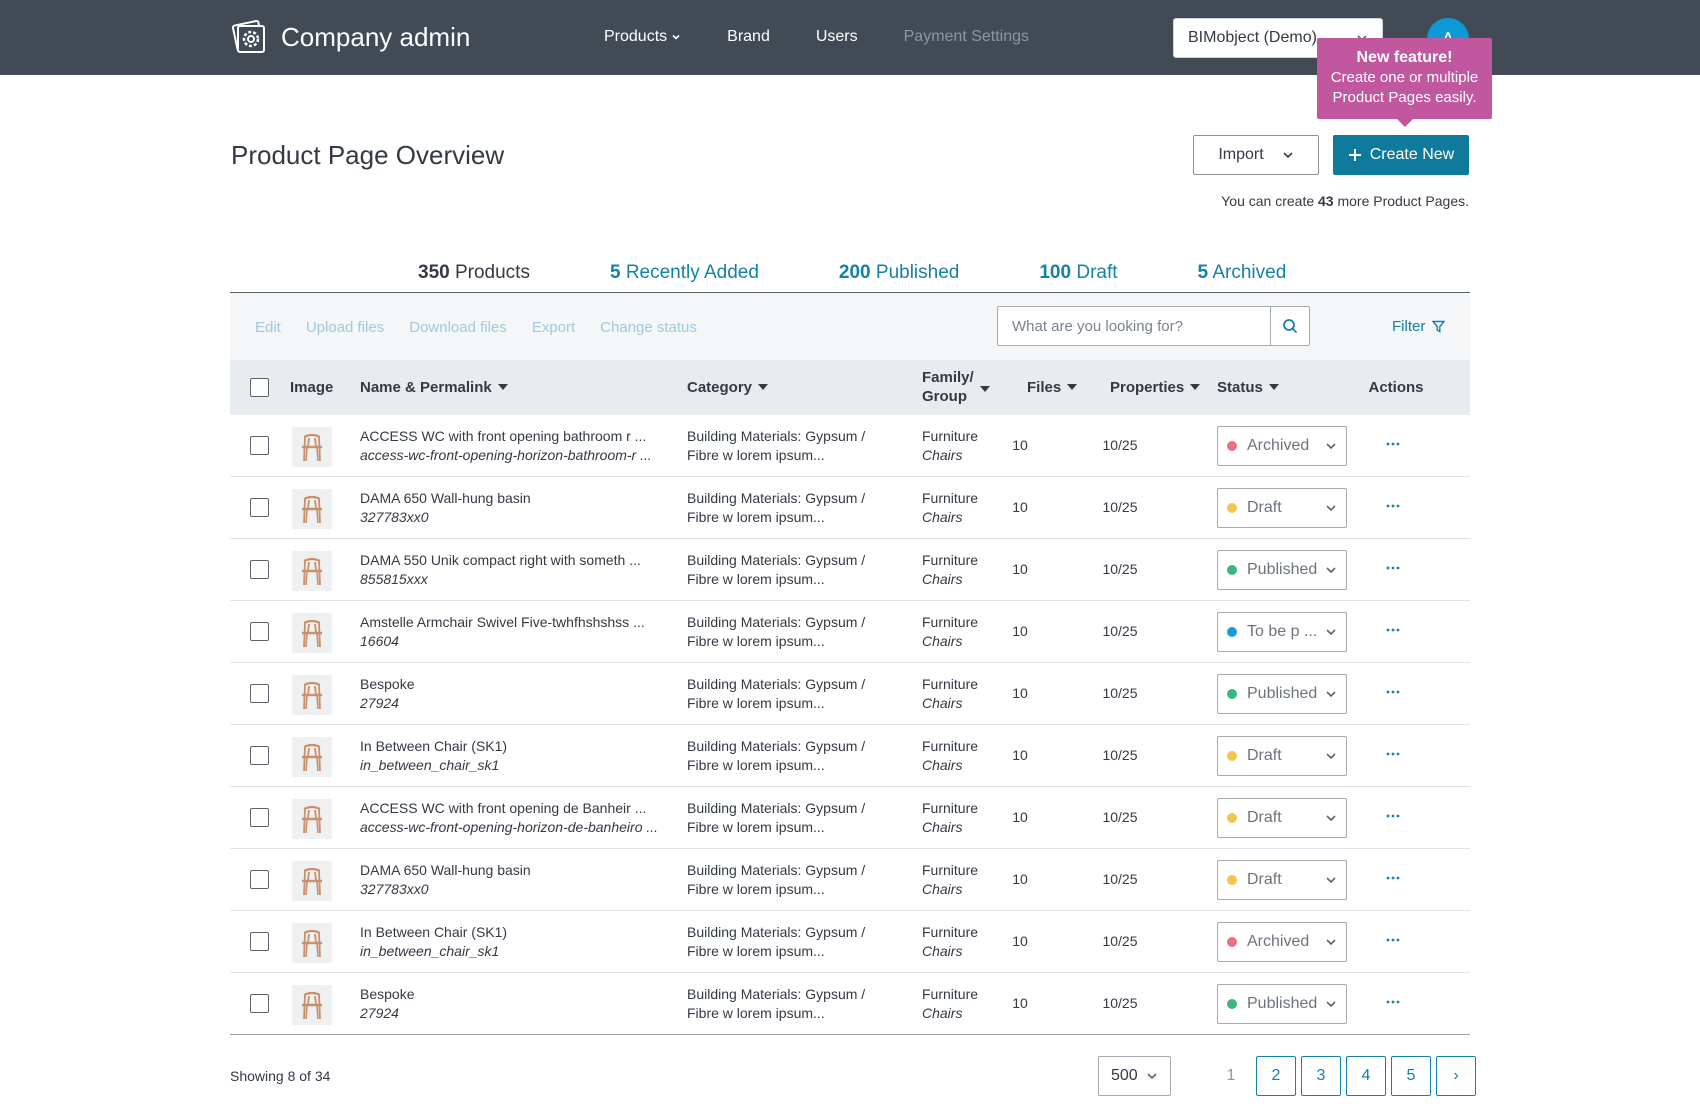 The image size is (1700, 1120). What do you see at coordinates (684, 273) in the screenshot?
I see `tab-recently-added: 5 Recently Added` at bounding box center [684, 273].